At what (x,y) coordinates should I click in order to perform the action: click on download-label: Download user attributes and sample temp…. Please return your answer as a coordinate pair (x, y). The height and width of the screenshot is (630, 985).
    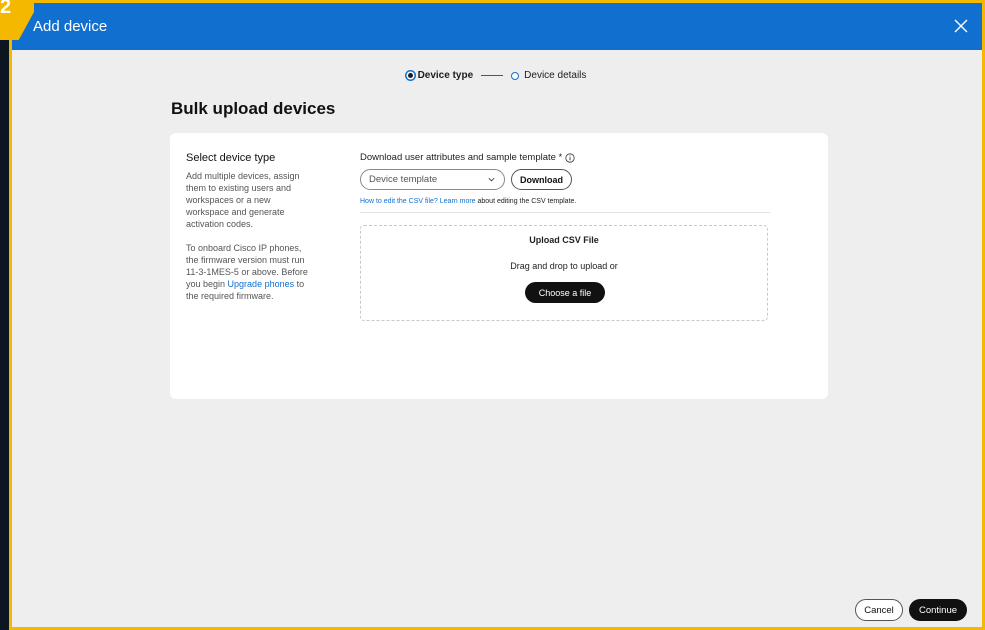
    Looking at the image, I should click on (461, 157).